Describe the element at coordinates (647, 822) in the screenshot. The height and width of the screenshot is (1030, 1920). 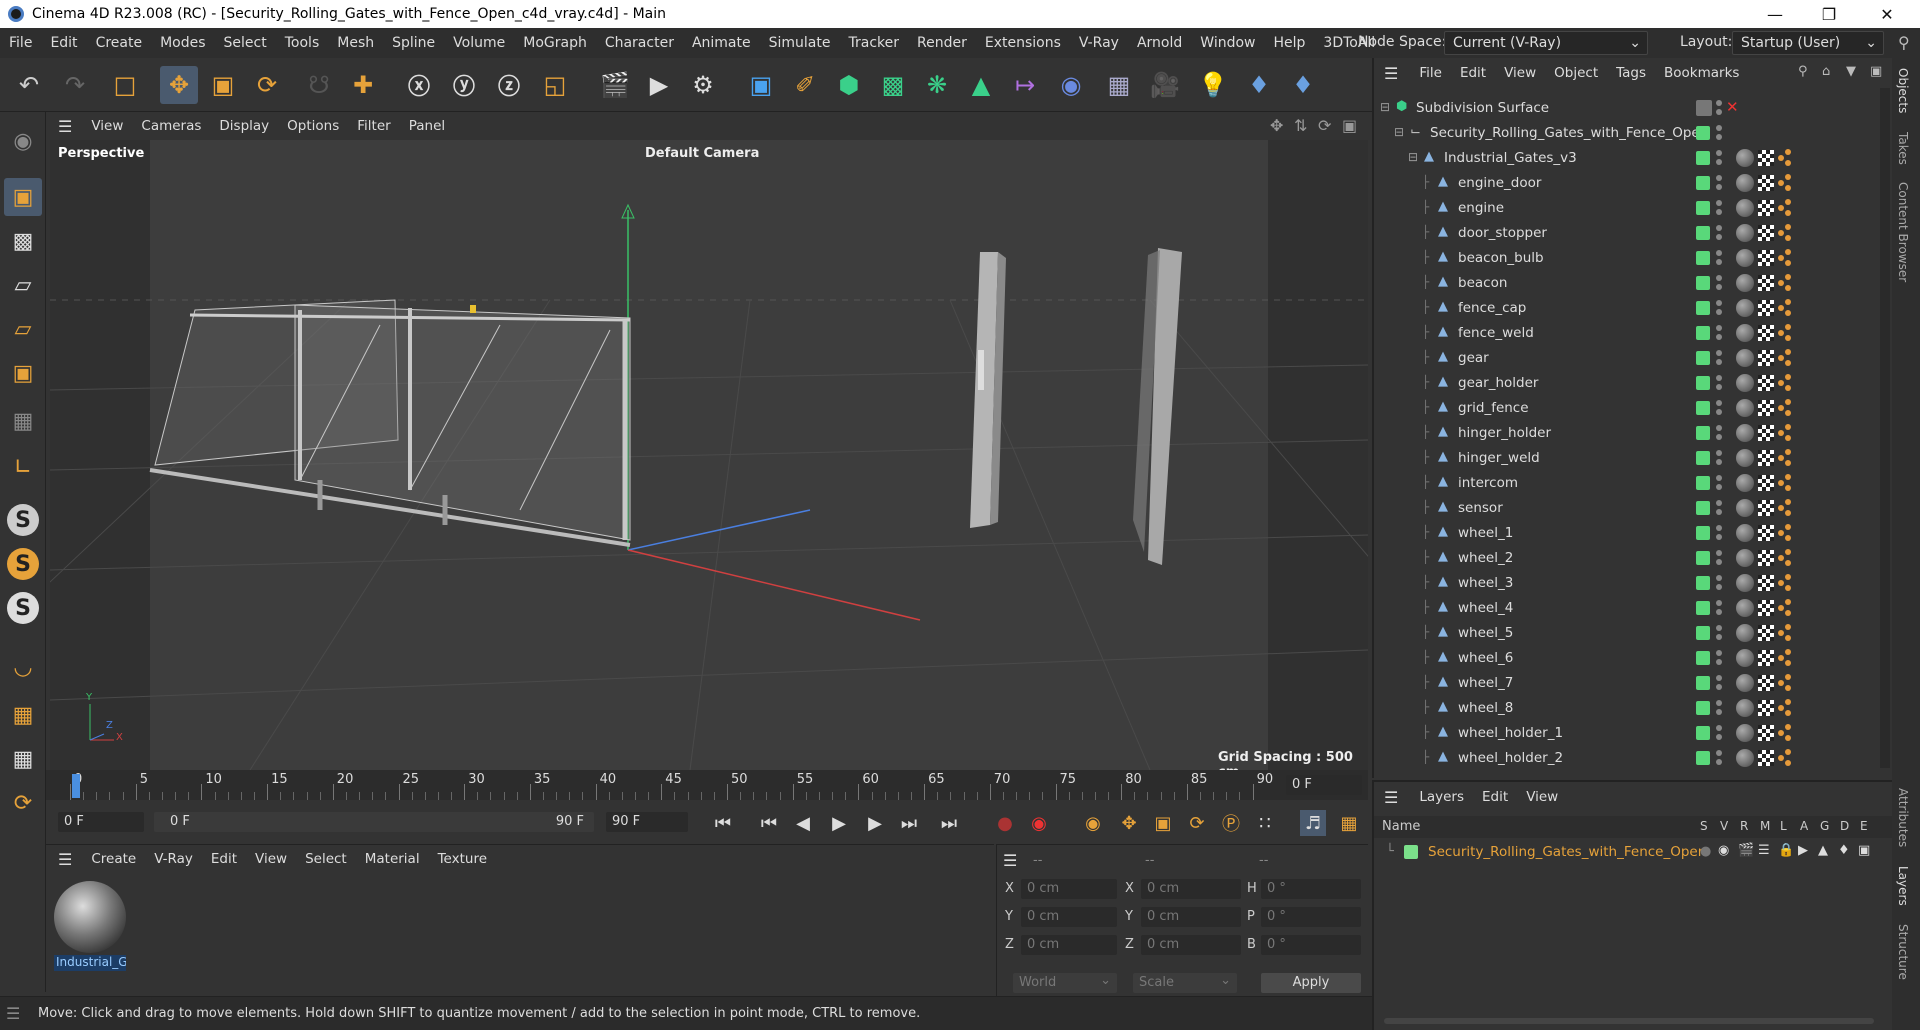
I see `end-frame-field: 90 F` at that location.